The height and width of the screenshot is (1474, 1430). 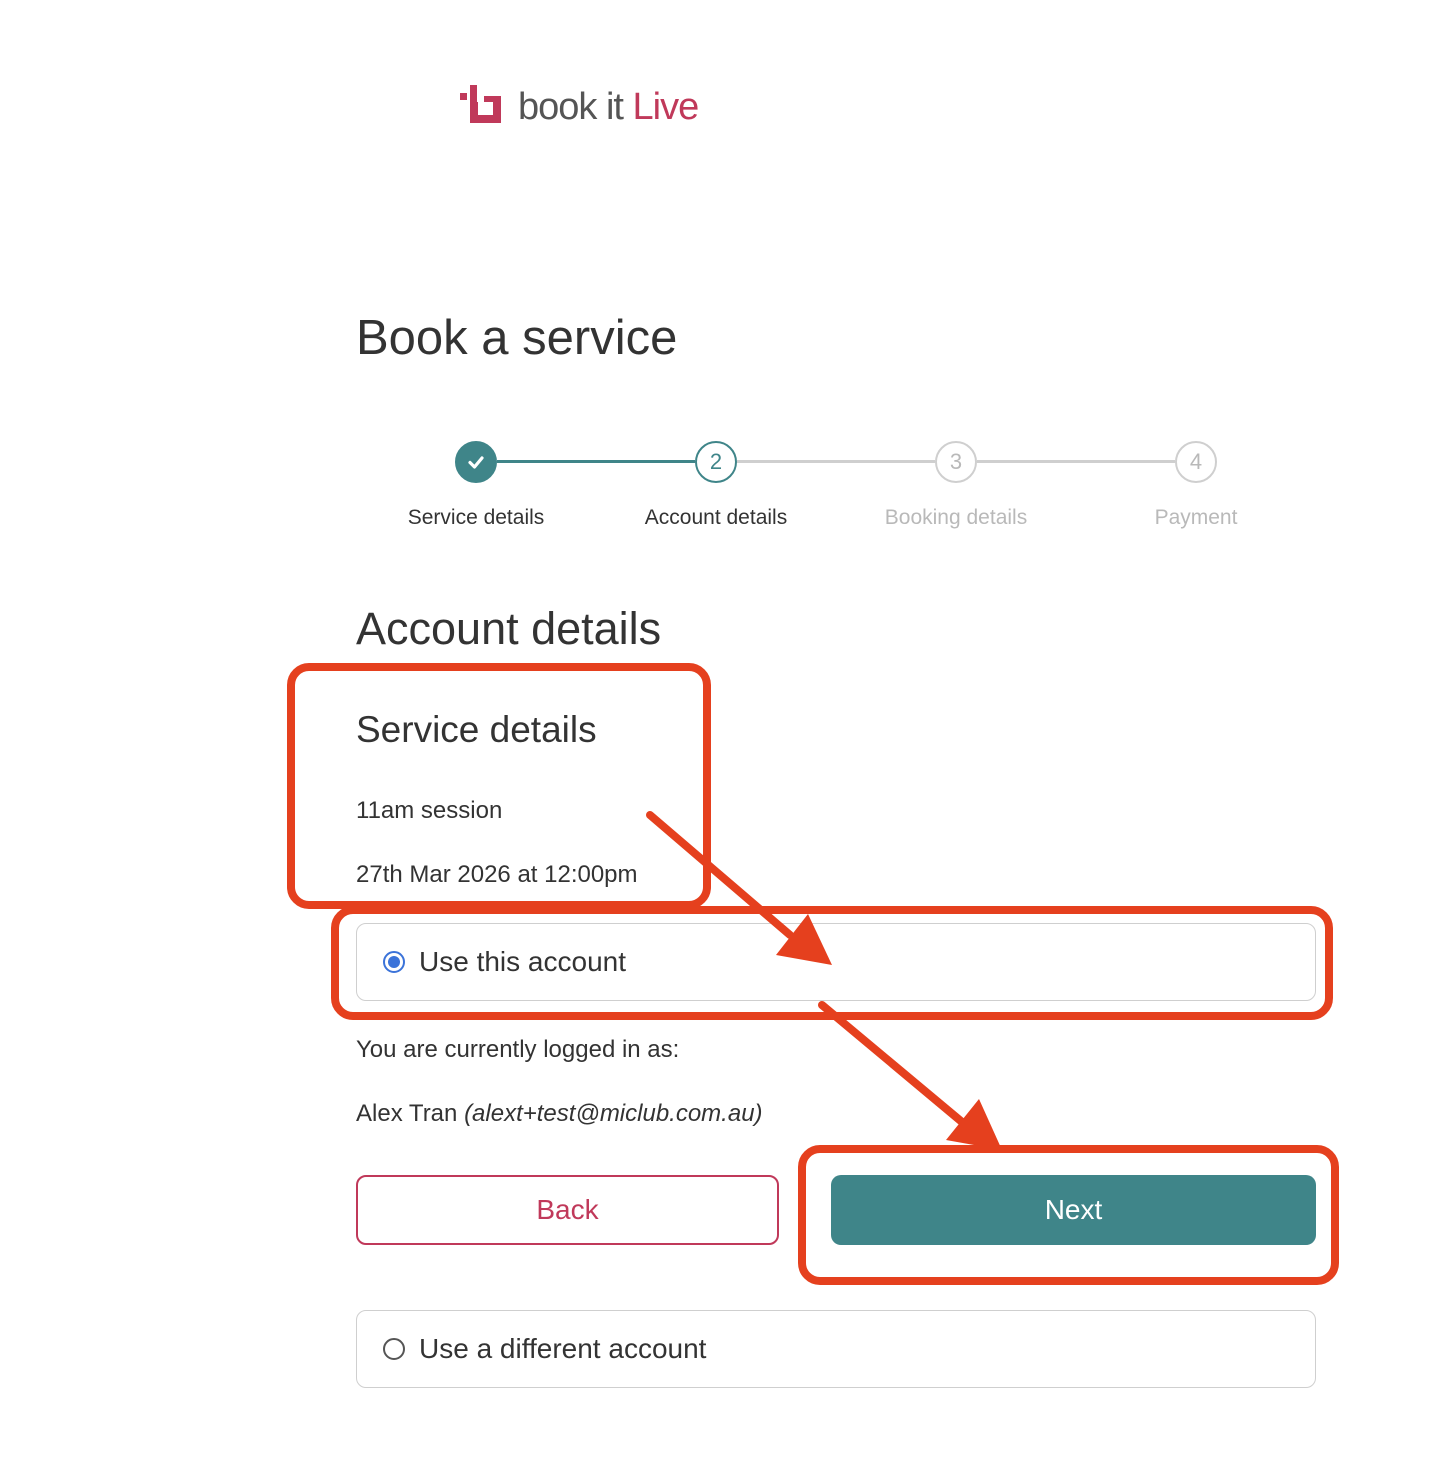 I want to click on logo-text-accent: Live, so click(x=666, y=107).